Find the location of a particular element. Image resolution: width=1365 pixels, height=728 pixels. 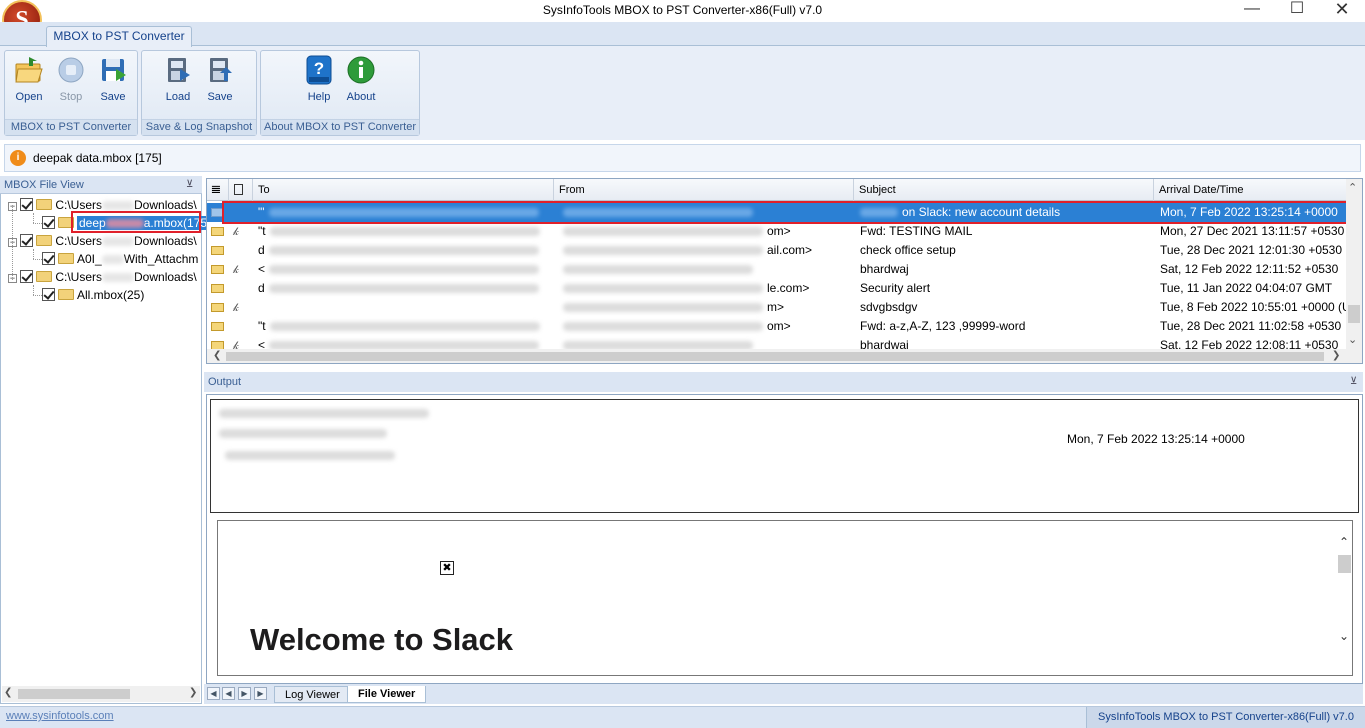

from-cell: ail.com> is located at coordinates (705, 250).